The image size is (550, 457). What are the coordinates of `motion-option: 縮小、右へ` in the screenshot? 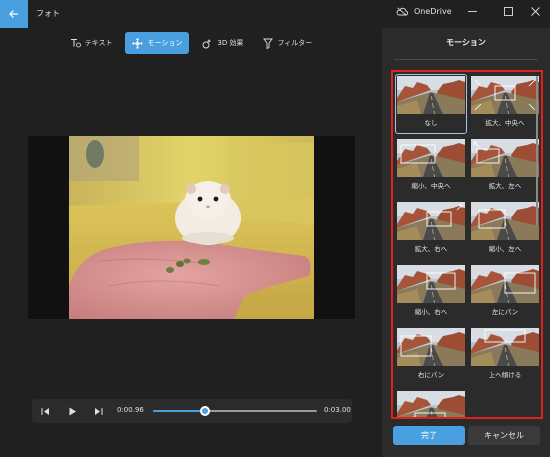 It's located at (431, 293).